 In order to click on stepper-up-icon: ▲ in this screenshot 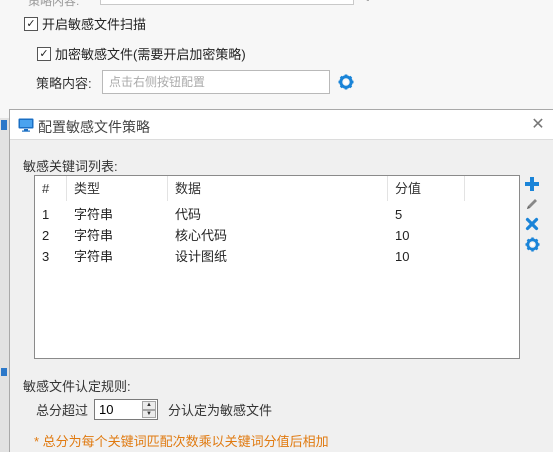, I will do `click(149, 405)`.